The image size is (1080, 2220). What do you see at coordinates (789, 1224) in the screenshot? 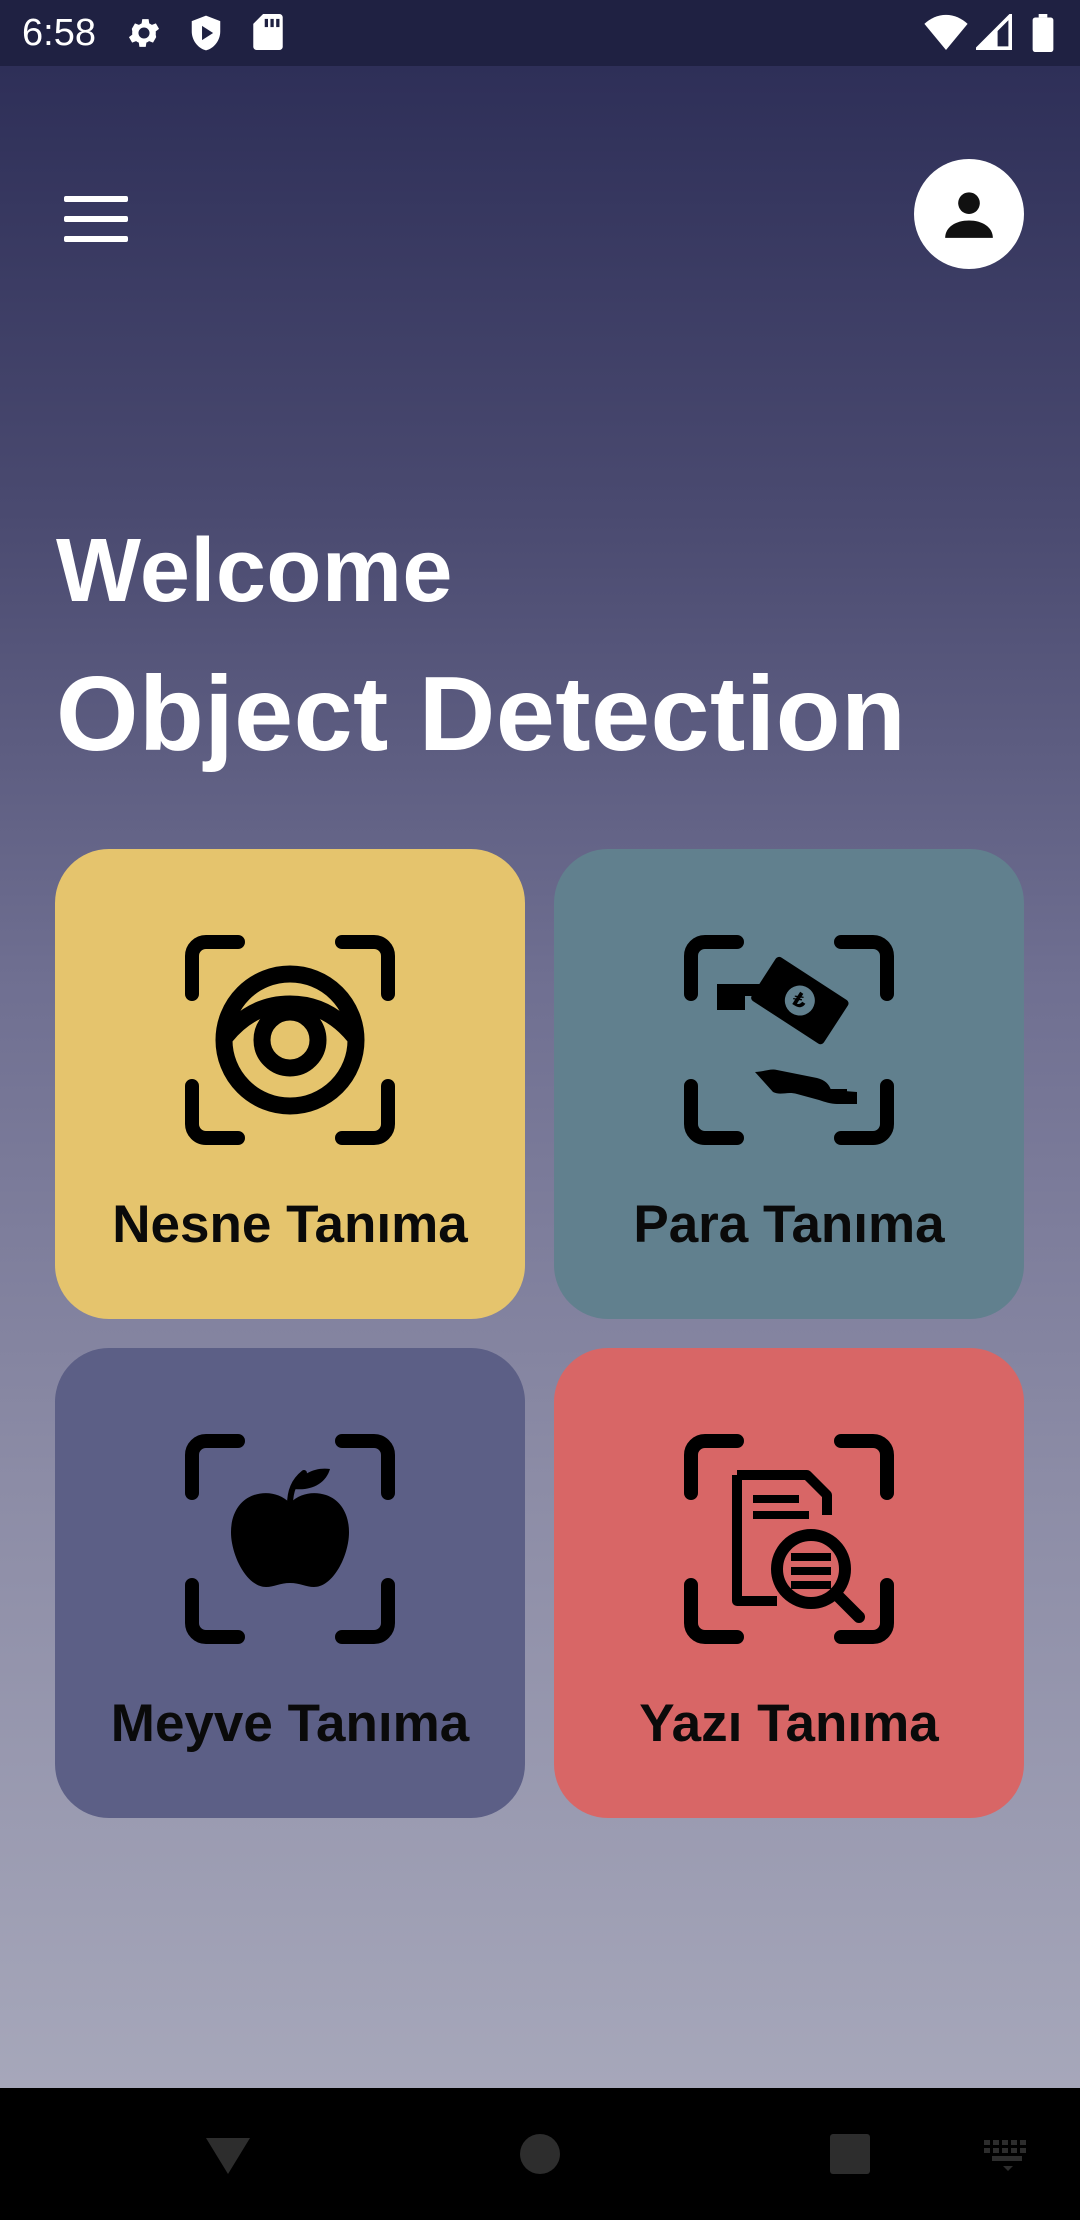
I see `money-recognition-label: Para Tanıma` at bounding box center [789, 1224].